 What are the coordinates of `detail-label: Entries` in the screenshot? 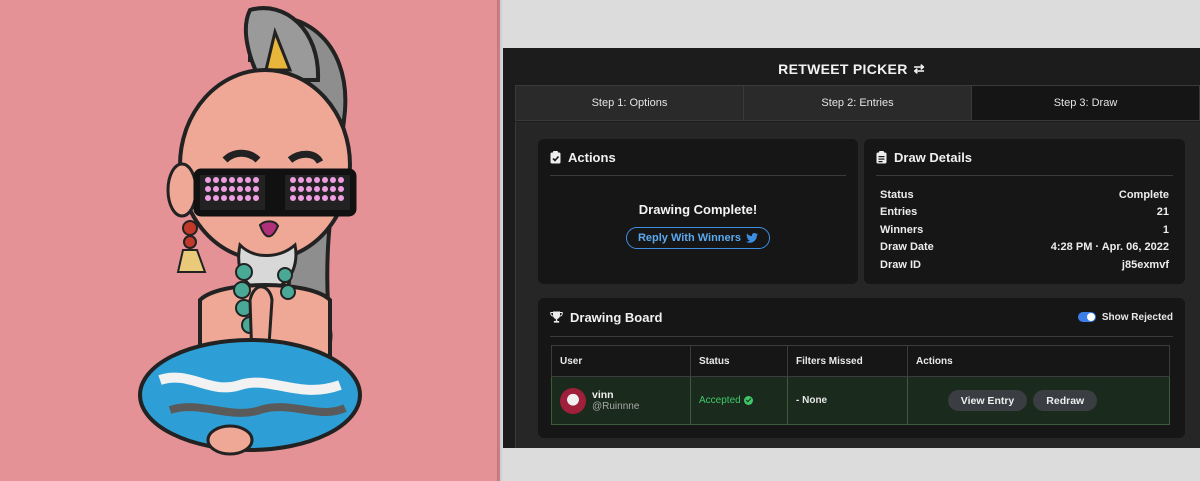 It's located at (899, 212).